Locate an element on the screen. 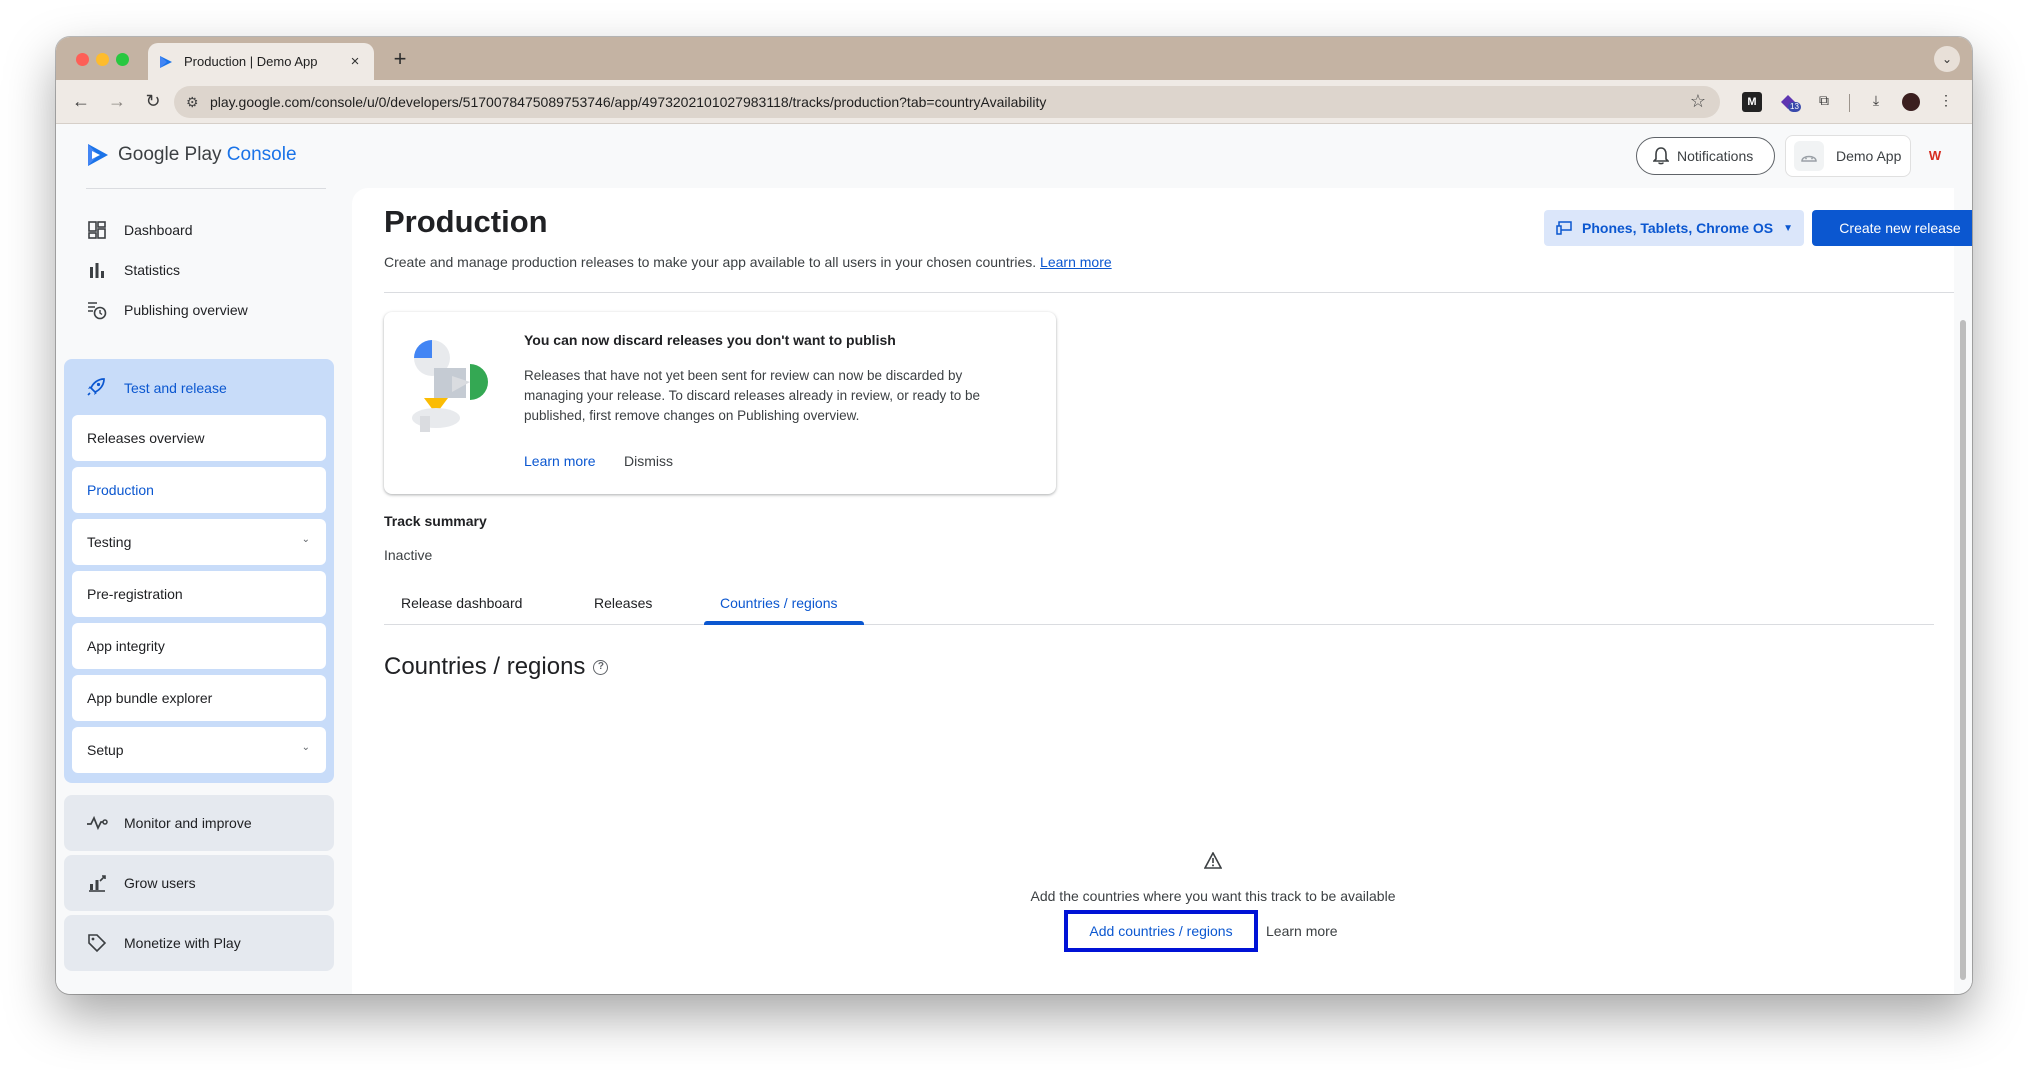  page-title: Production is located at coordinates (466, 221).